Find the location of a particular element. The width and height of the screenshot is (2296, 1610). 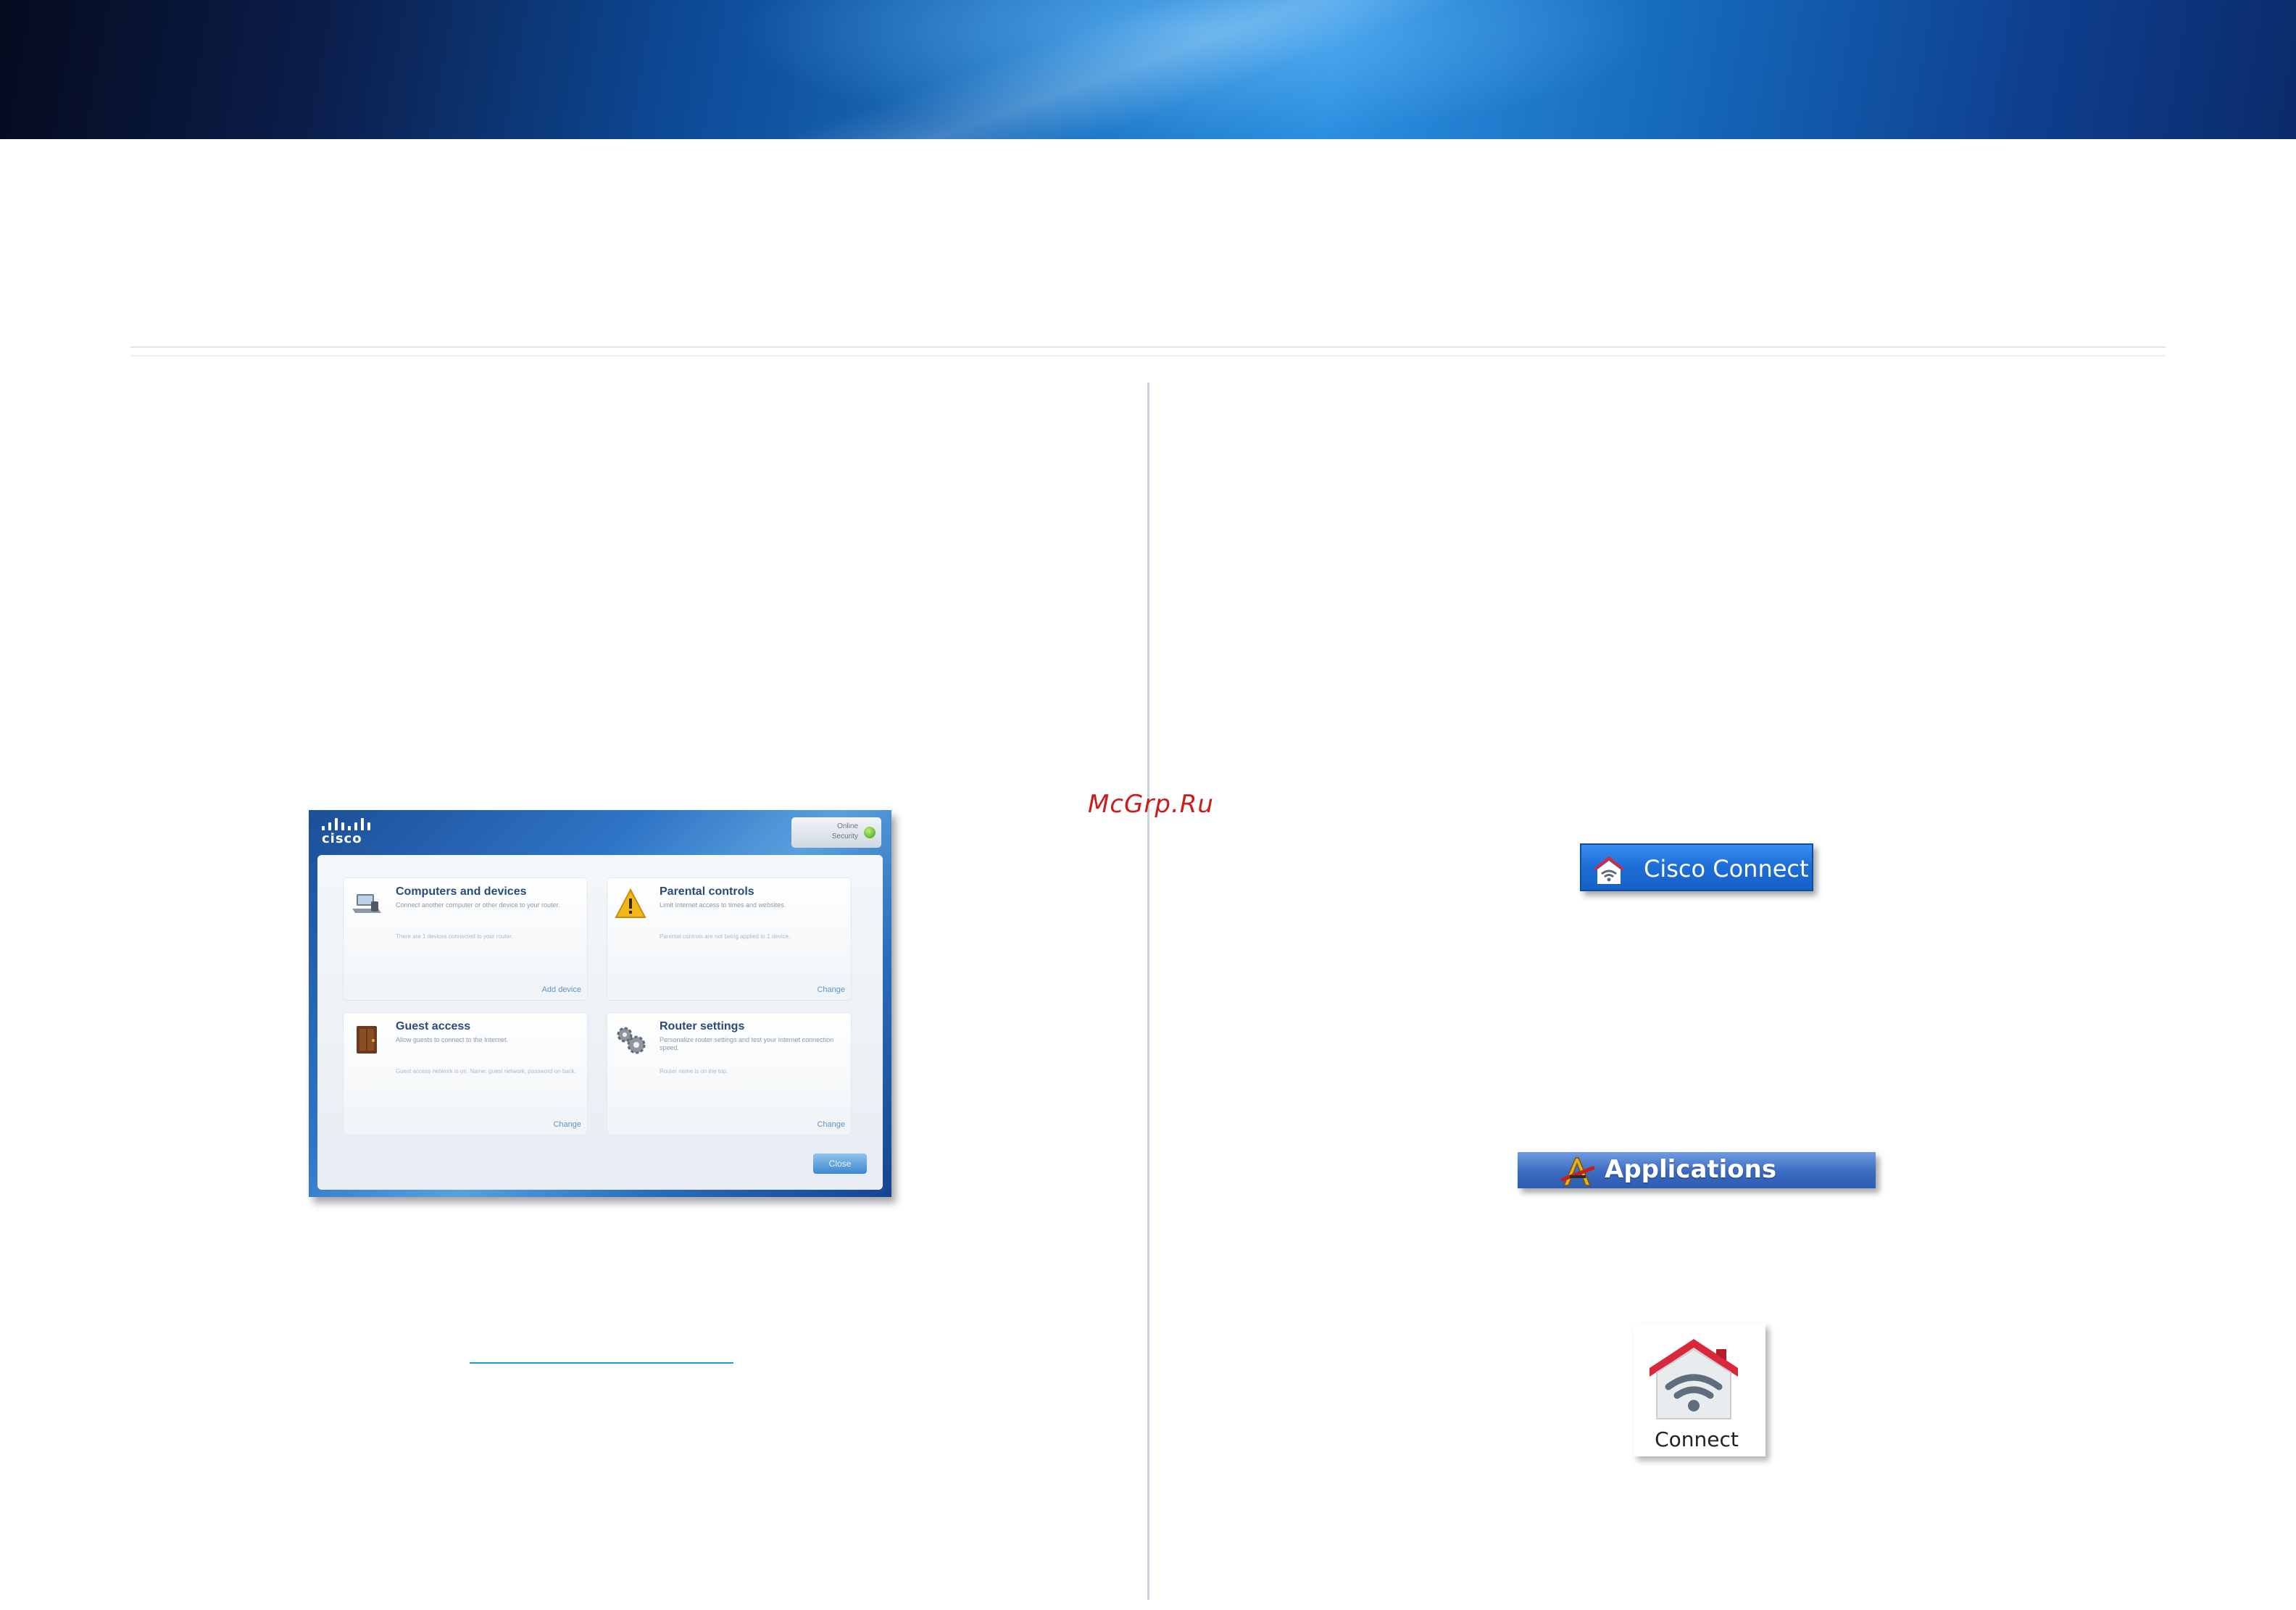

tile-status: Router name is on the top. is located at coordinates (694, 1071).